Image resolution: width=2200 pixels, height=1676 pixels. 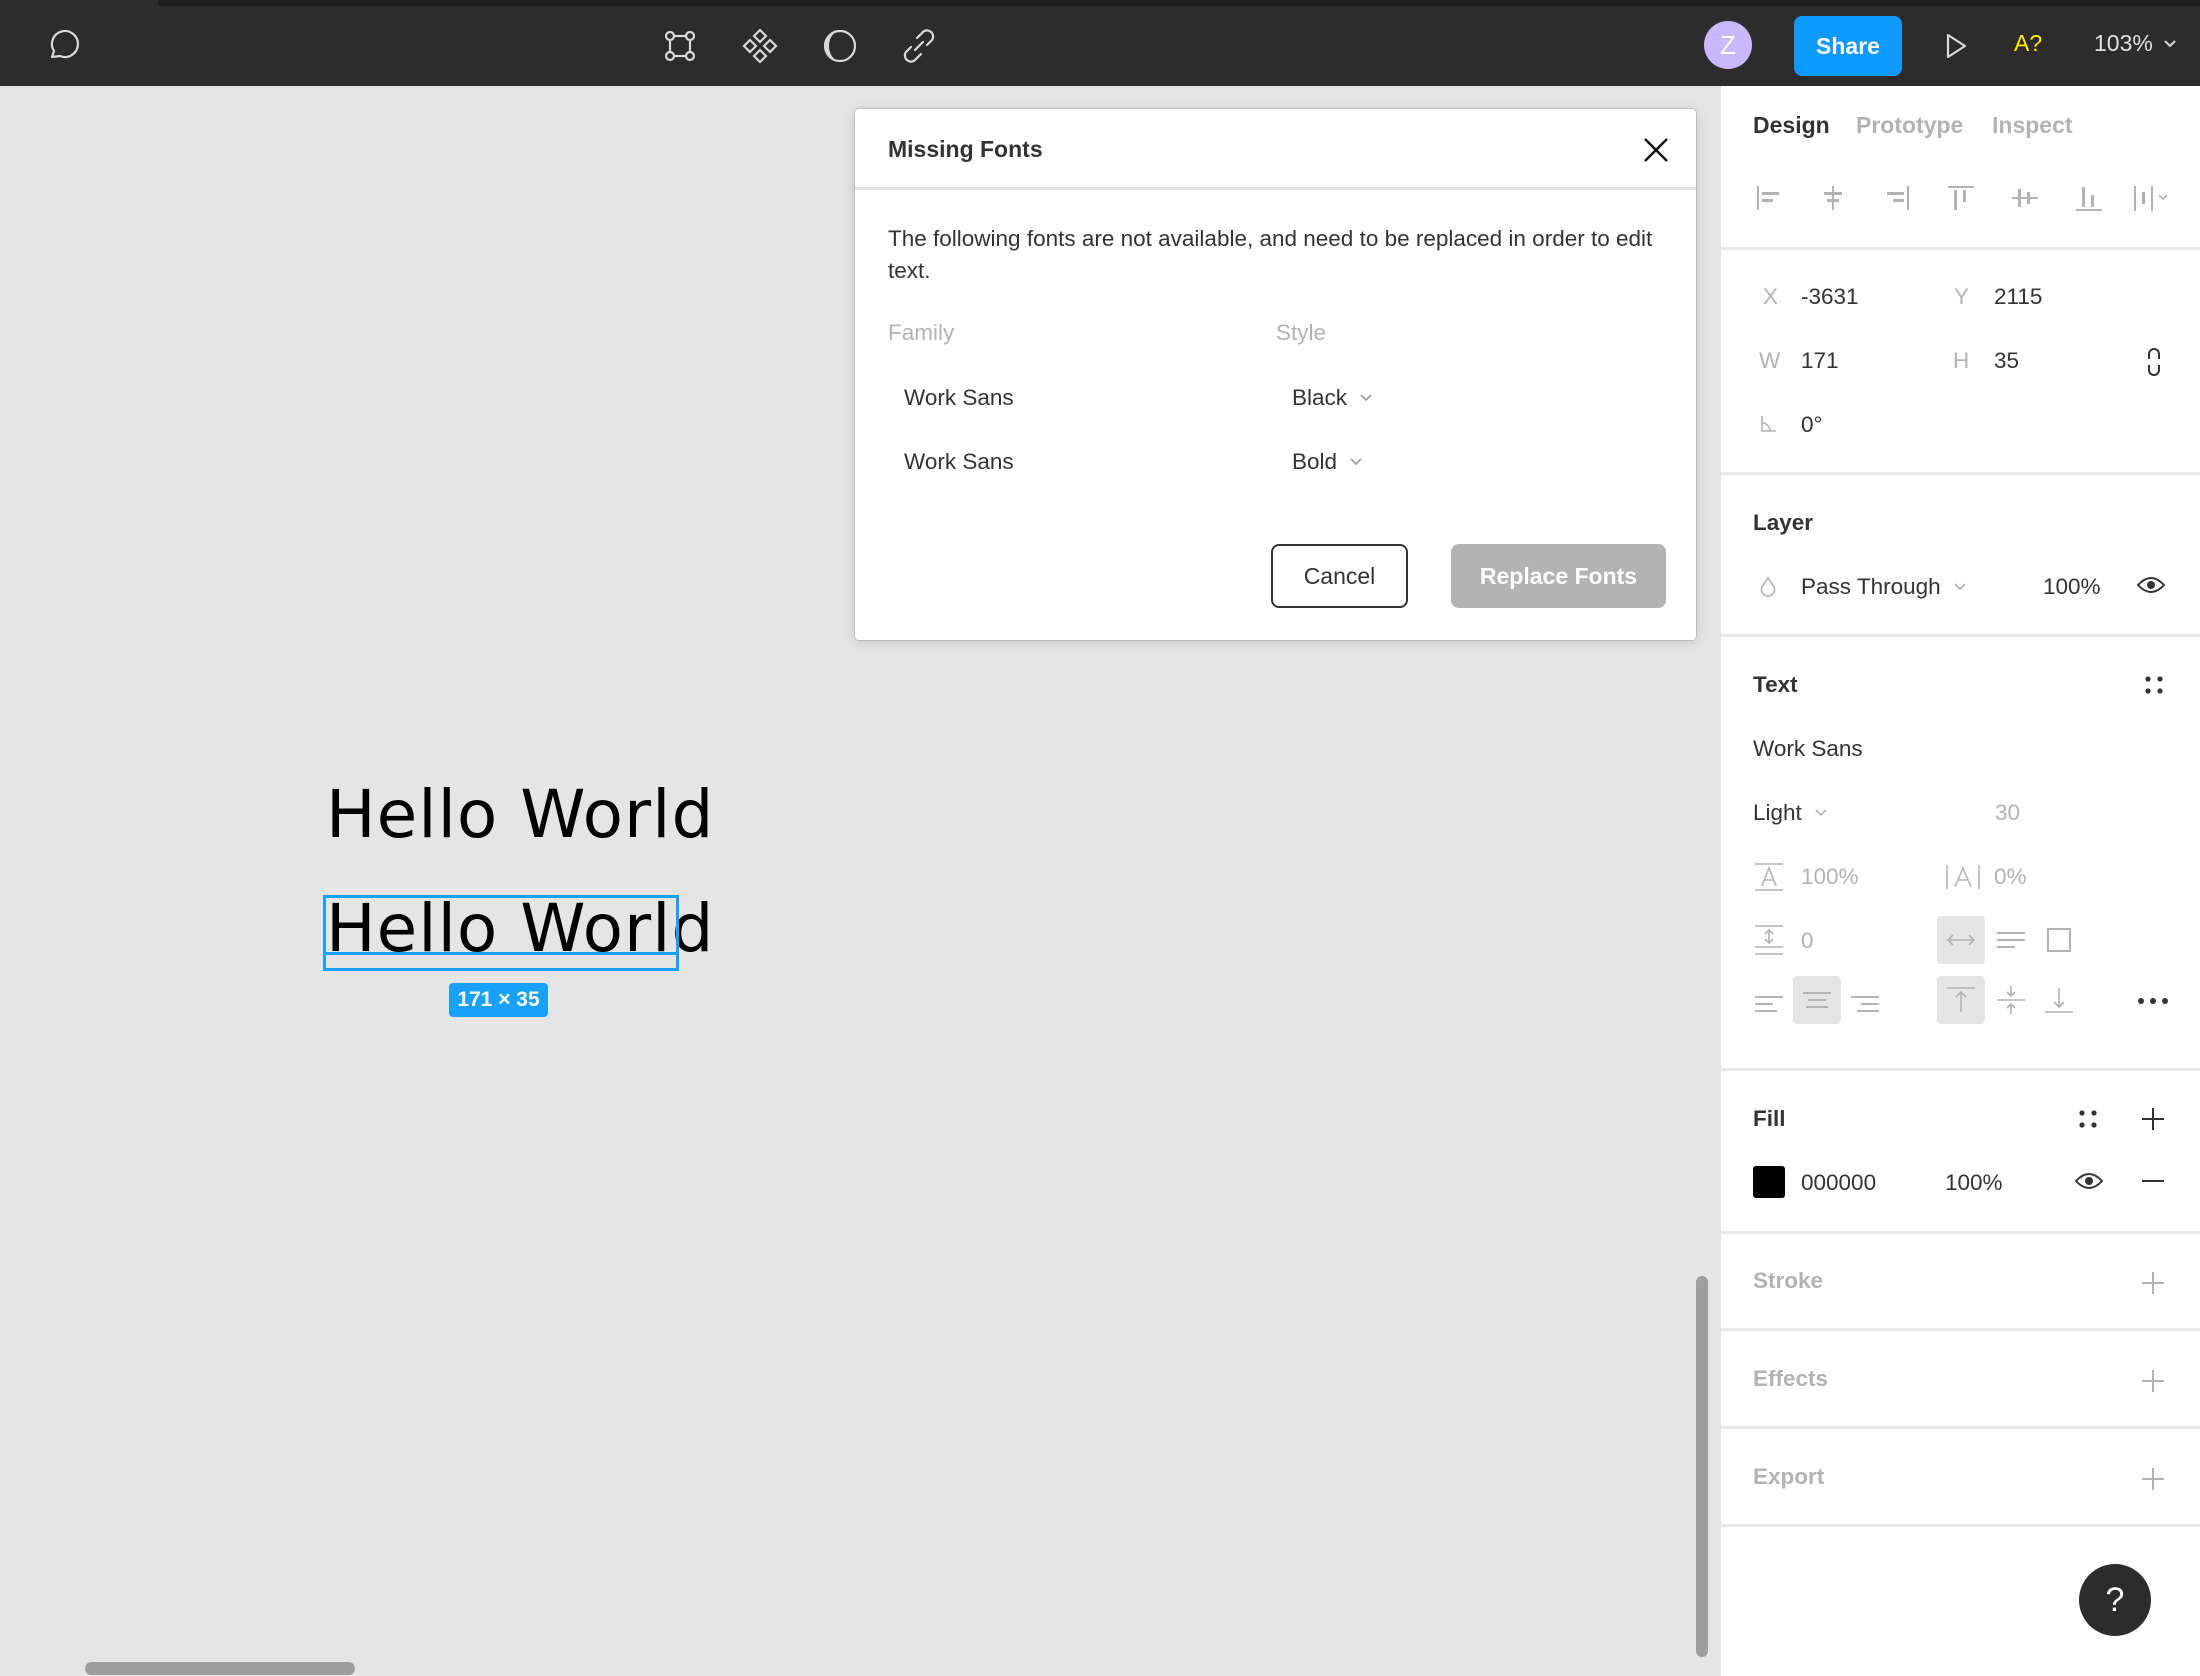 I want to click on add-export-icon, so click(x=2153, y=1479).